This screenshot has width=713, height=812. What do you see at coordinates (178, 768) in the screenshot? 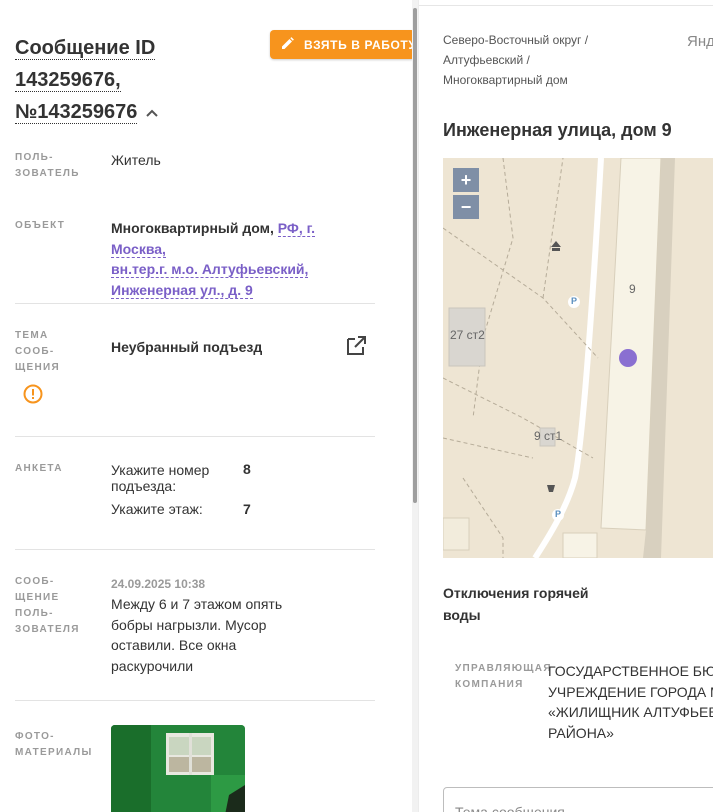
I see `photo-thumbnail` at bounding box center [178, 768].